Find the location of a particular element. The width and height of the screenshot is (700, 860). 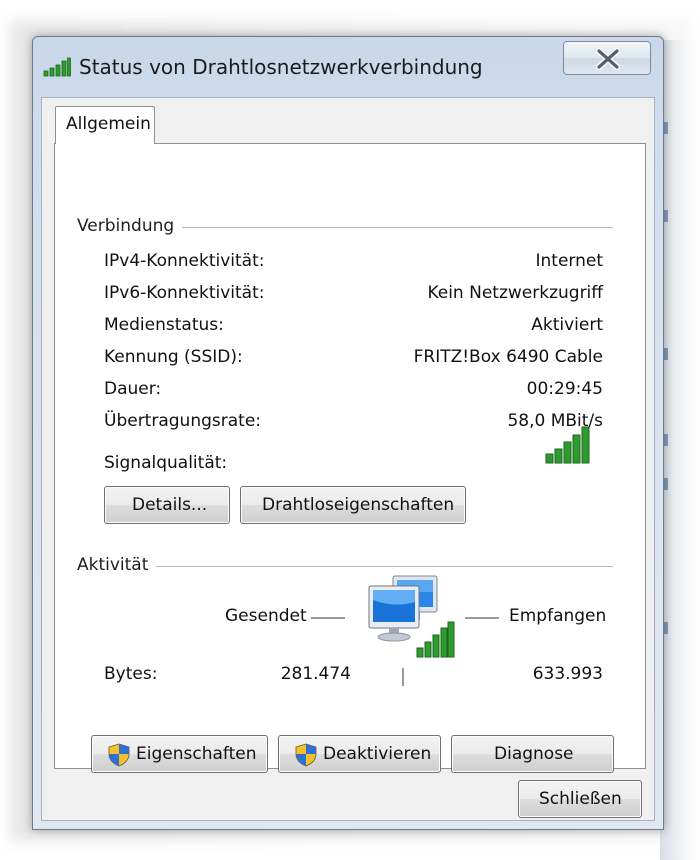

received-connector-line is located at coordinates (482, 618).